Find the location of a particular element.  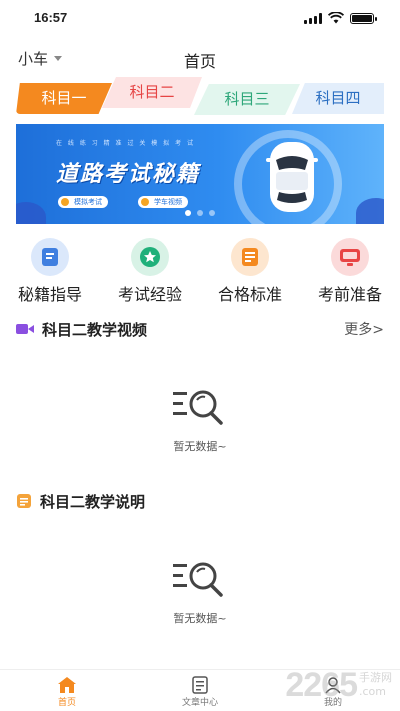

video-section-title: 科目二教学视频 is located at coordinates (95, 329).